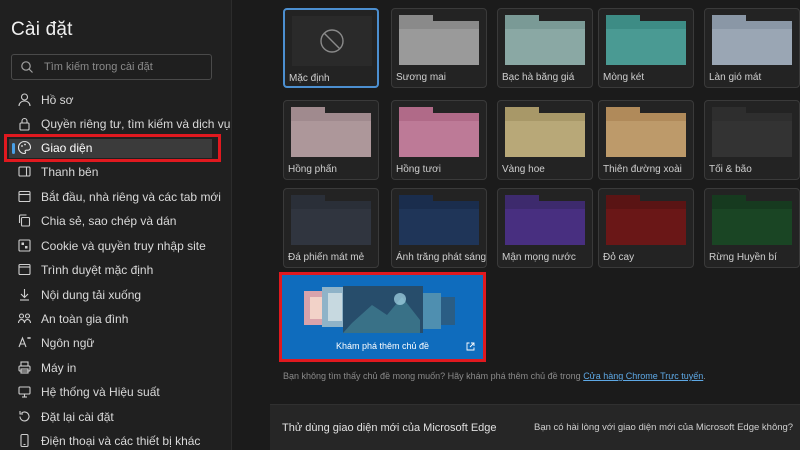 This screenshot has width=800, height=450. I want to click on theme-tile: Mòng két, so click(646, 48).